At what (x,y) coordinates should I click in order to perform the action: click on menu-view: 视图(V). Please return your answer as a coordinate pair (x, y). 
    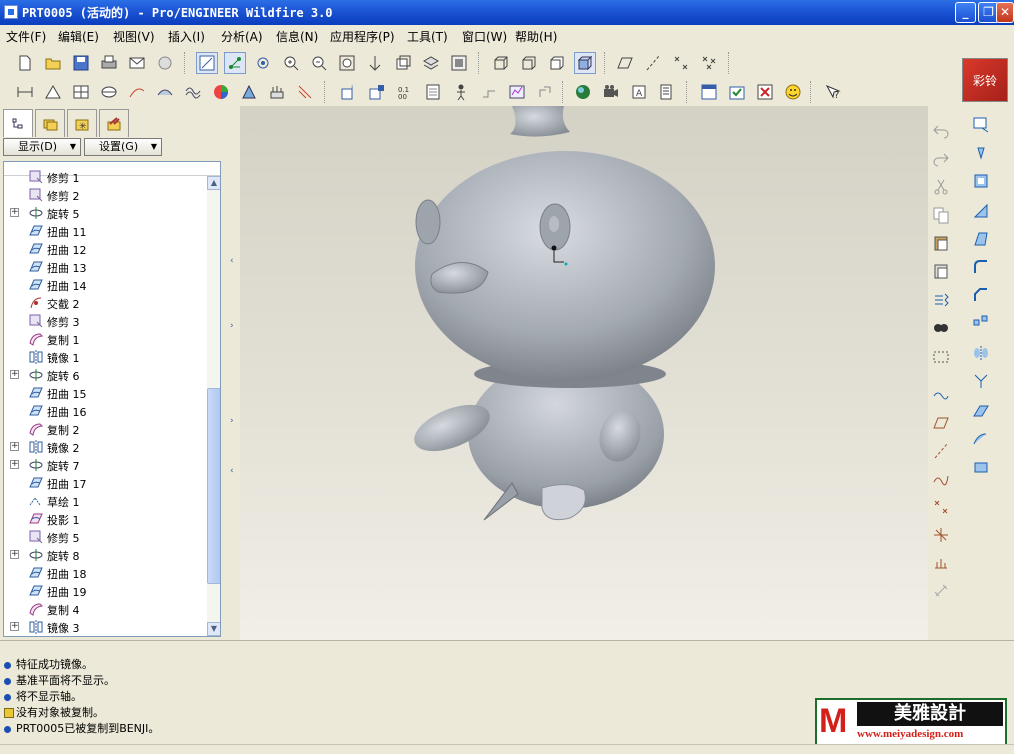
    Looking at the image, I should click on (134, 36).